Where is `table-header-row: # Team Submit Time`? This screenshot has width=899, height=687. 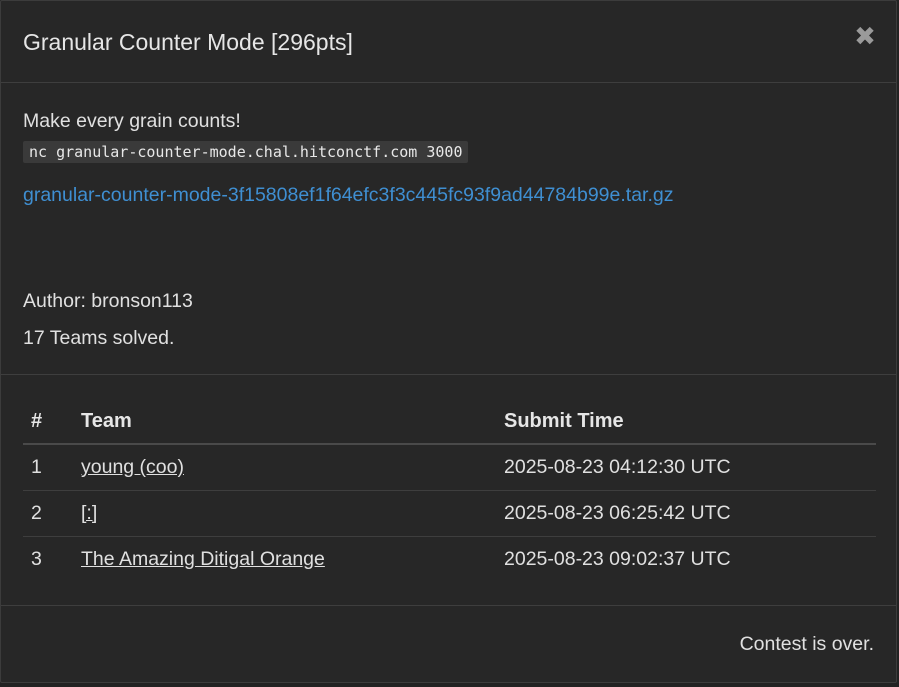 table-header-row: # Team Submit Time is located at coordinates (449, 422).